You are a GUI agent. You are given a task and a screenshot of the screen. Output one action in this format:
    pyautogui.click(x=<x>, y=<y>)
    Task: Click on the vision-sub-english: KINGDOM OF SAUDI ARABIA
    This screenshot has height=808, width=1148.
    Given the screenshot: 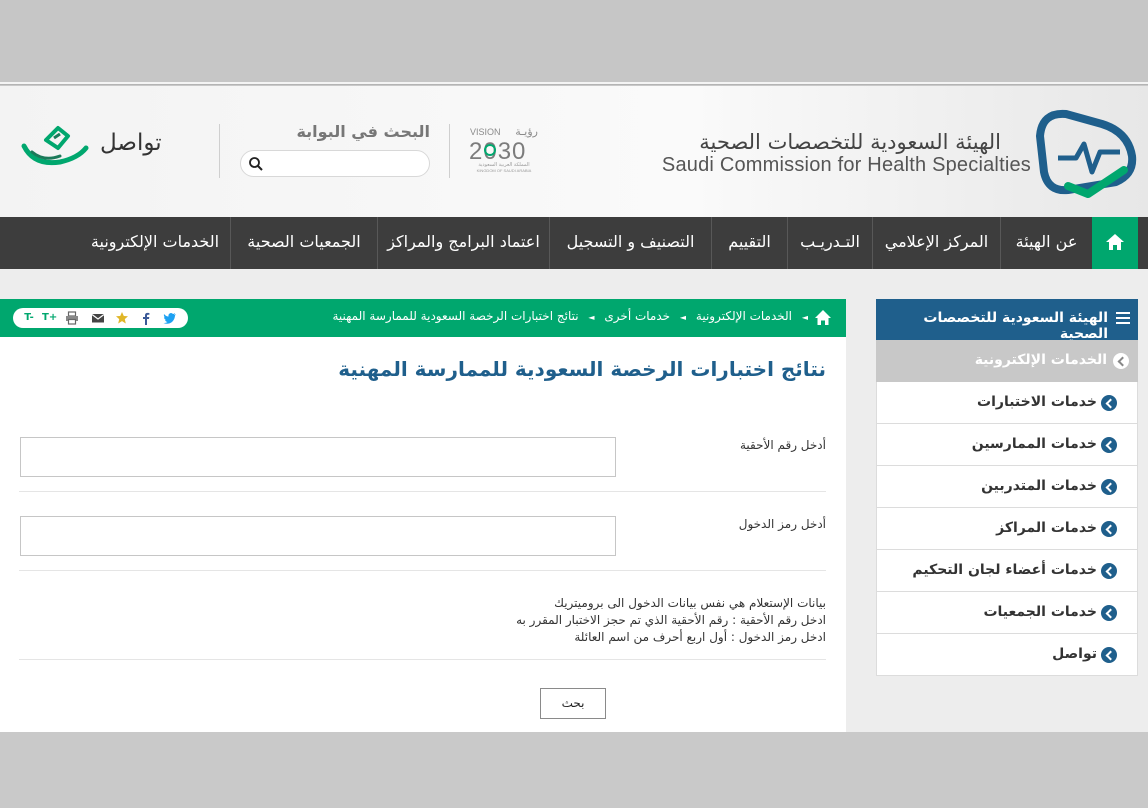 What is the action you would take?
    pyautogui.click(x=504, y=170)
    